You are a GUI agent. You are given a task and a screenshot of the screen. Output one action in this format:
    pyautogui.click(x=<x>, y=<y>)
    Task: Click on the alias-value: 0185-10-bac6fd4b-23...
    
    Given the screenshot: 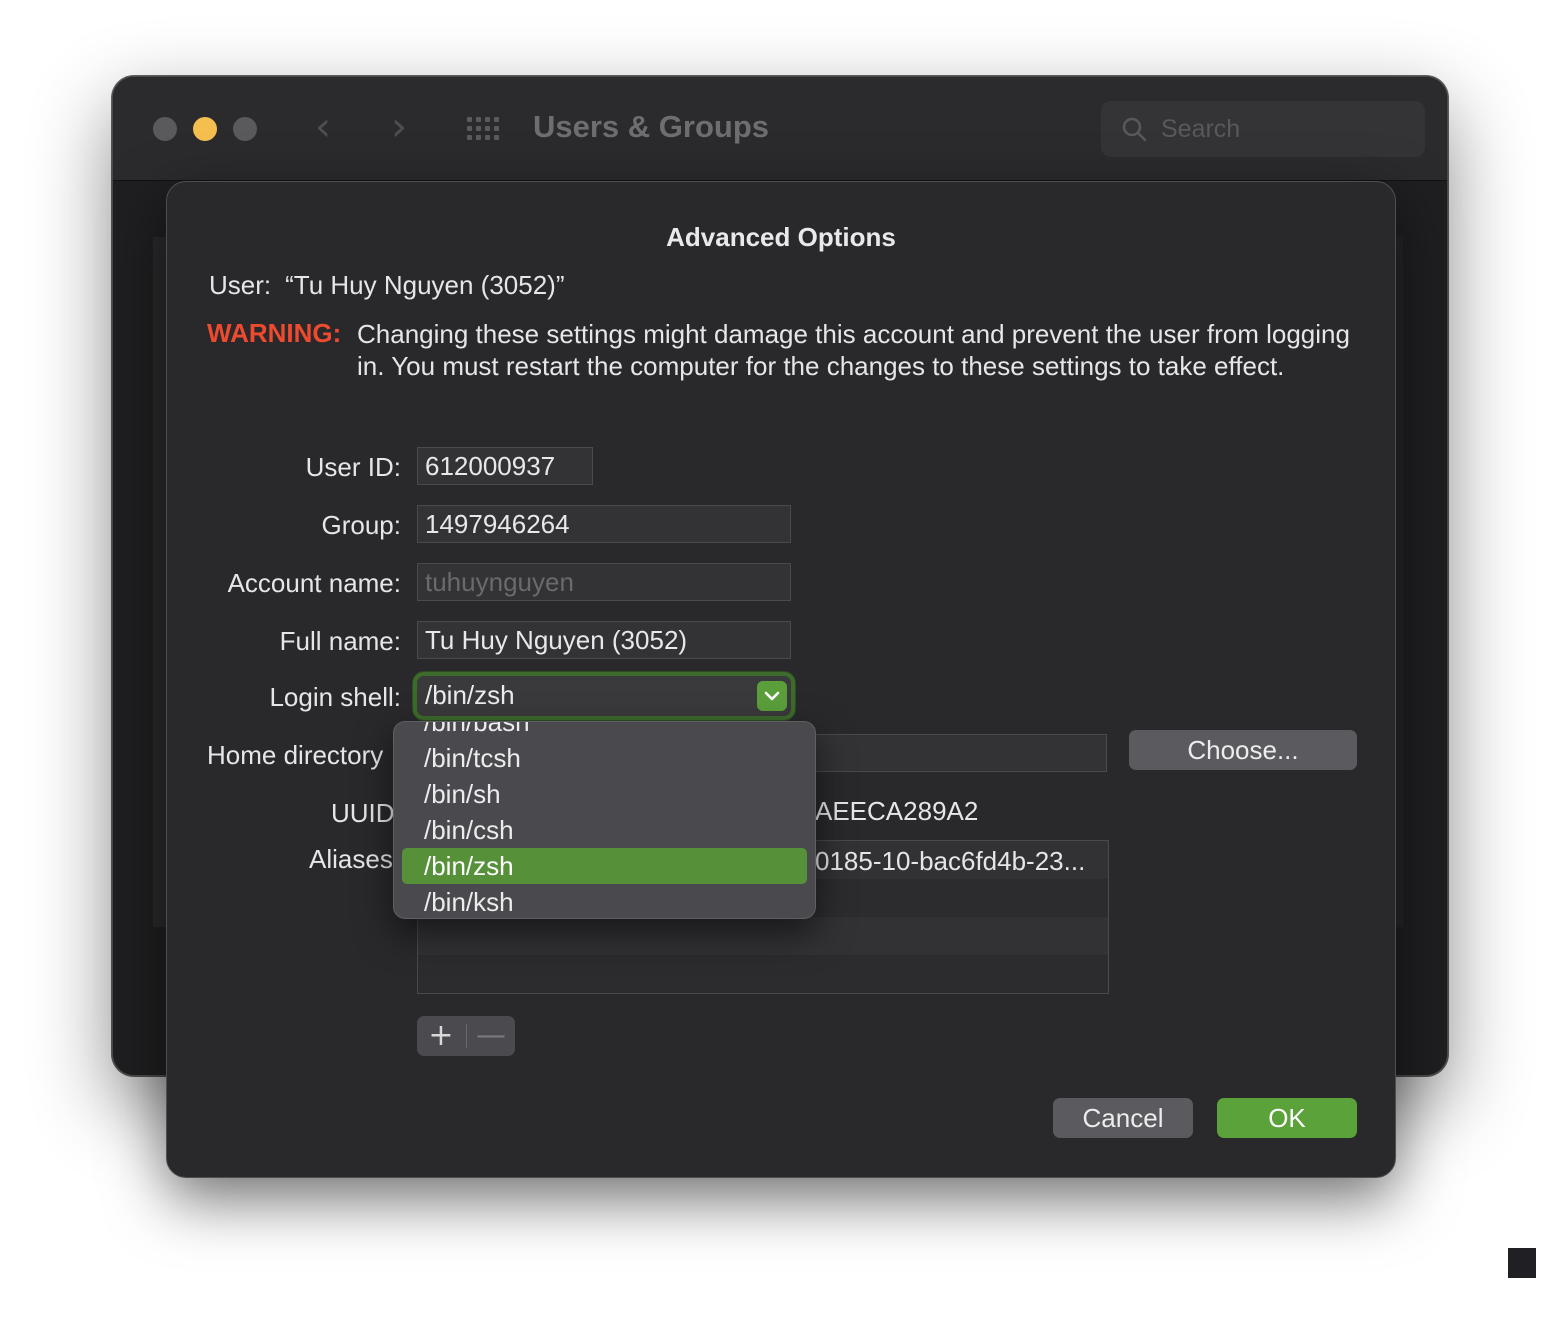 What is the action you would take?
    pyautogui.click(x=950, y=861)
    